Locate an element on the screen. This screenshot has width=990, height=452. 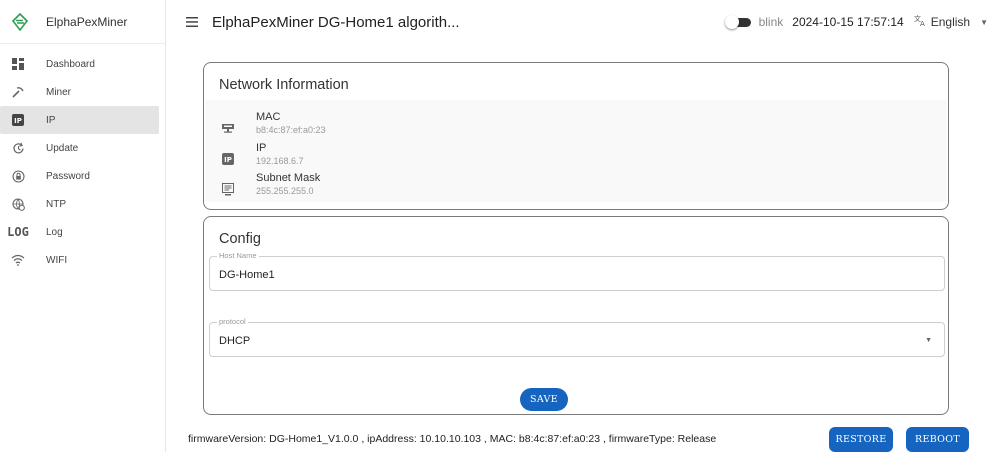
sidebar-item-ip: IP IP is located at coordinates (79, 120).